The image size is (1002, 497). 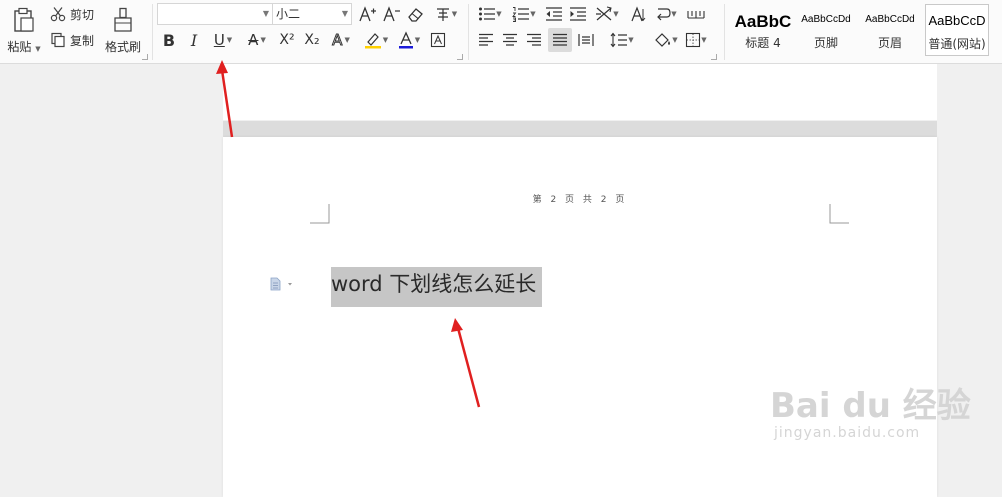 I want to click on document-icon, so click(x=281, y=284).